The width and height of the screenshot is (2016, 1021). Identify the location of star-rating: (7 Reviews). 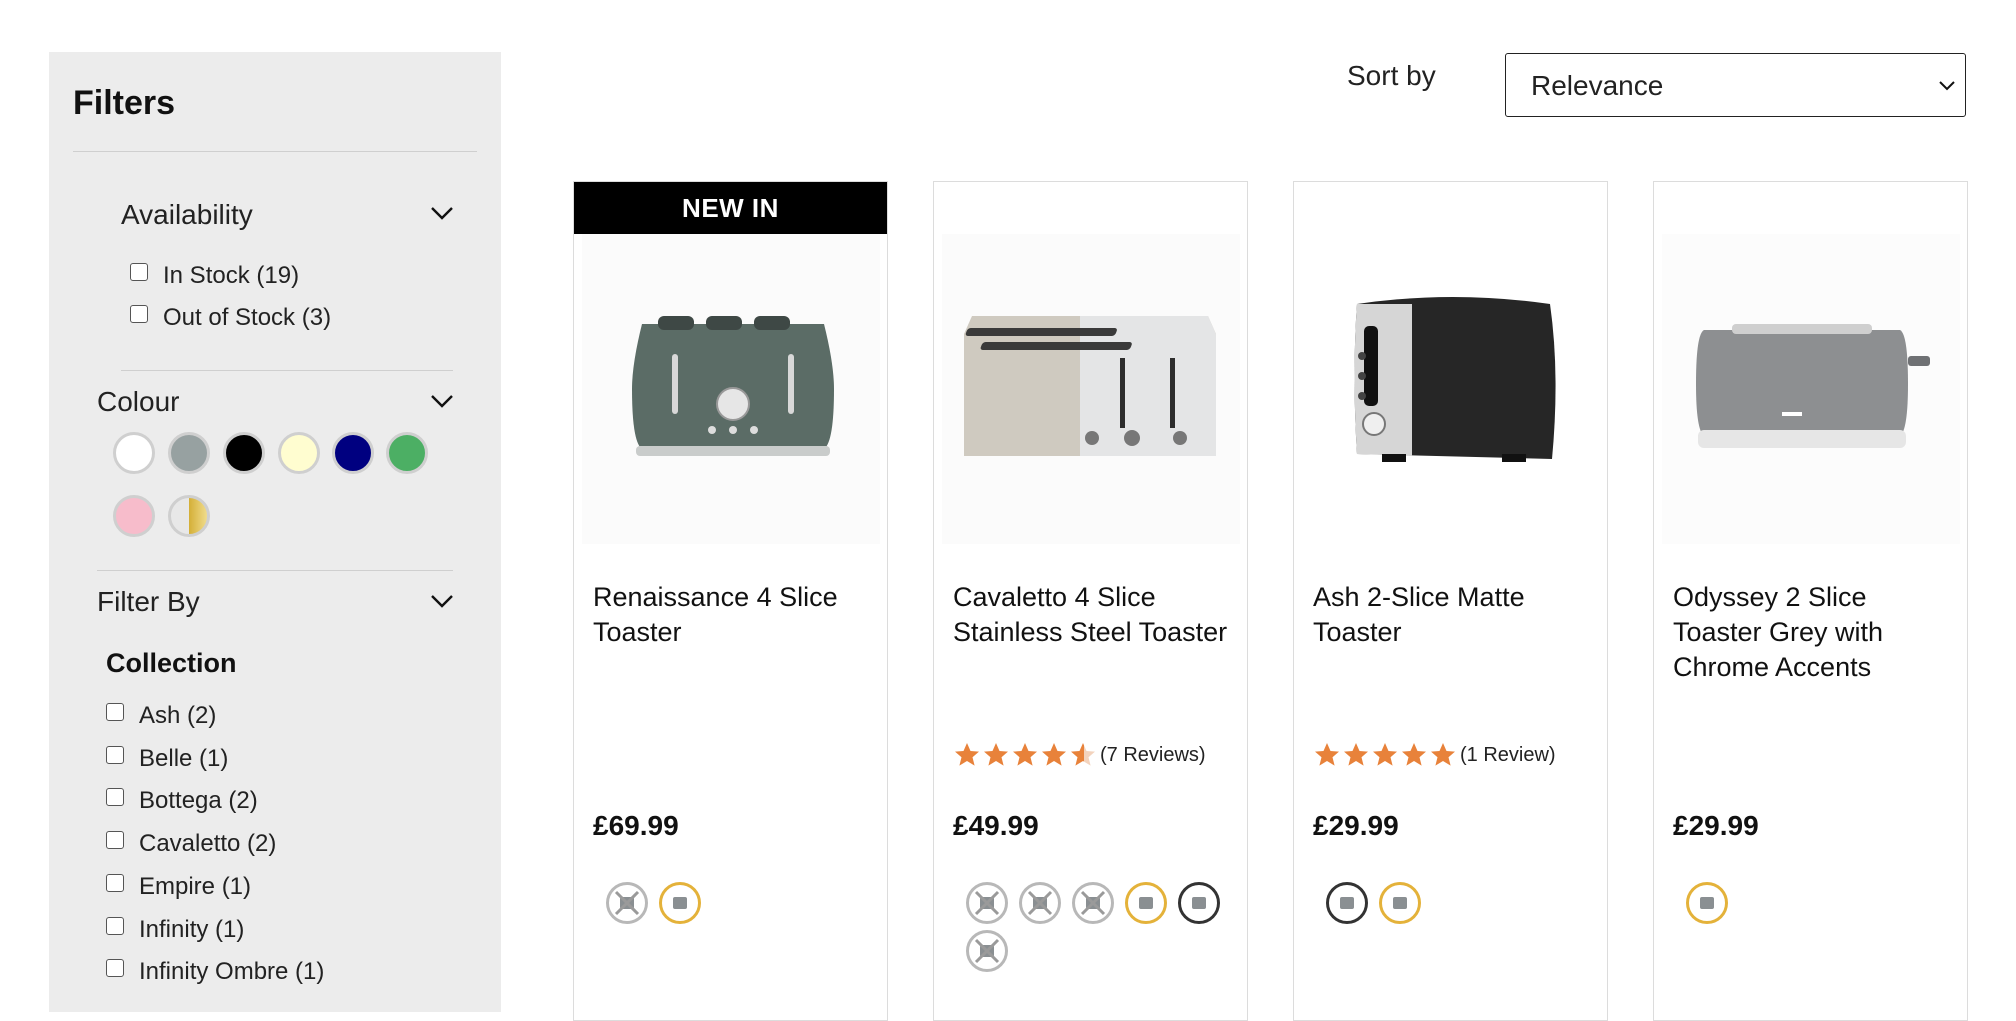
(1079, 755).